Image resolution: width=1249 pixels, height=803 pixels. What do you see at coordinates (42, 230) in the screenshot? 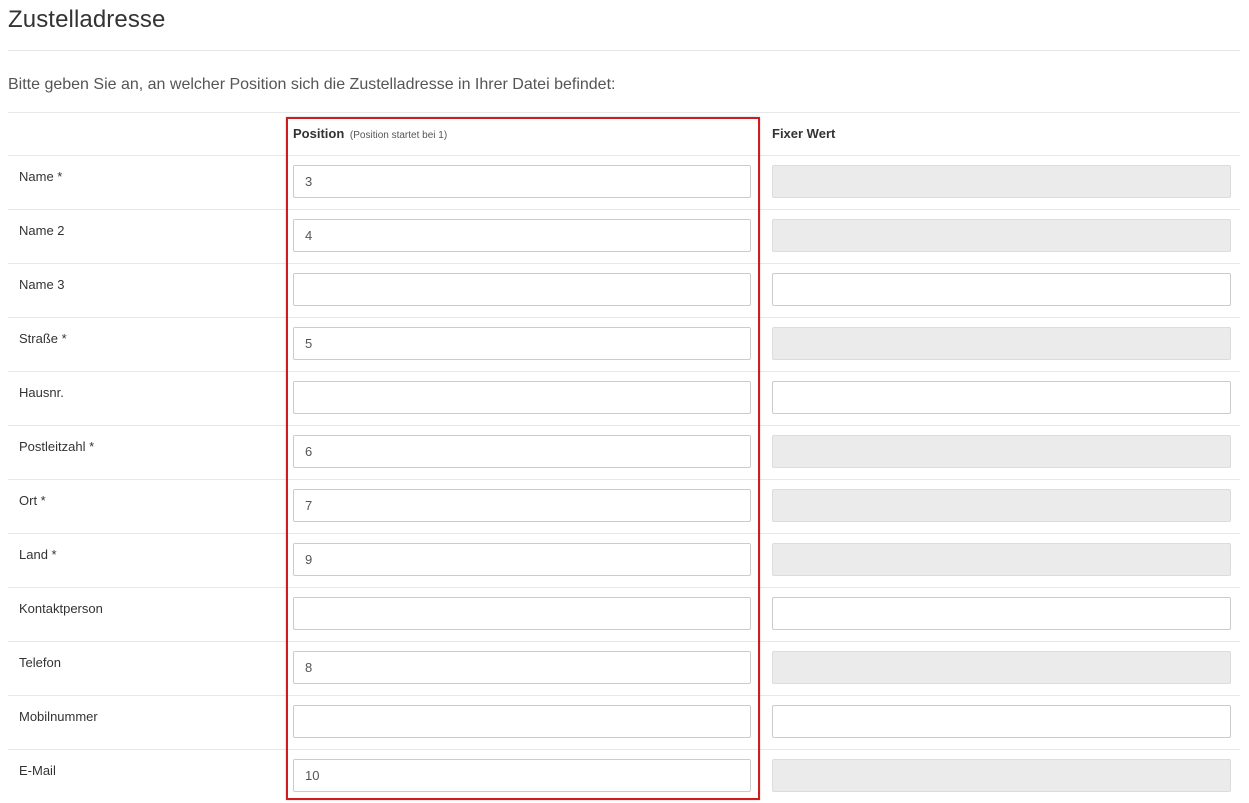
I see `row-label: Name 2` at bounding box center [42, 230].